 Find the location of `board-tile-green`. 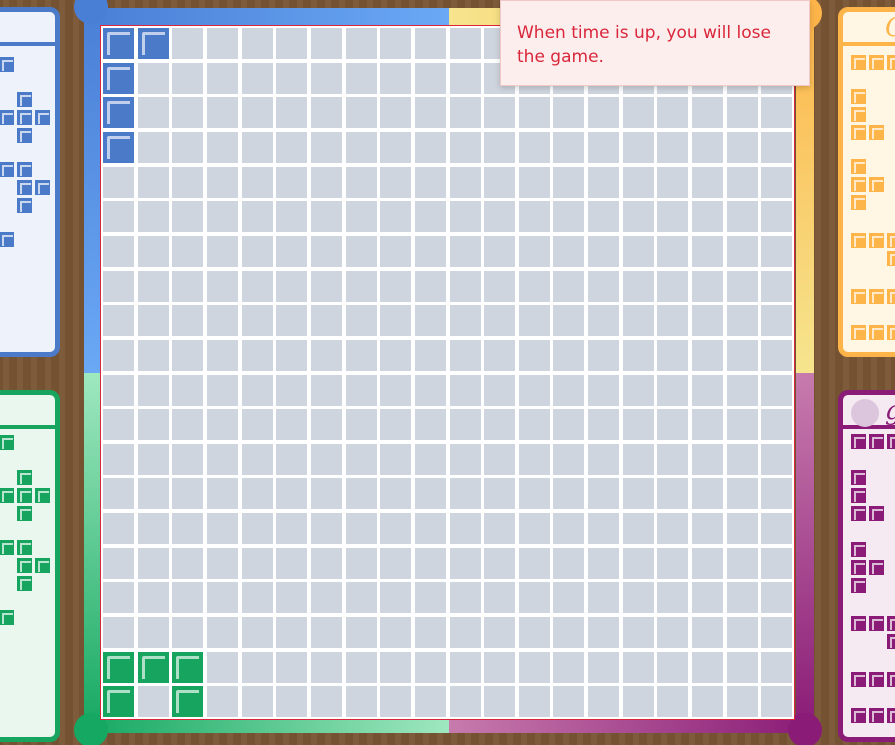

board-tile-green is located at coordinates (118, 667).